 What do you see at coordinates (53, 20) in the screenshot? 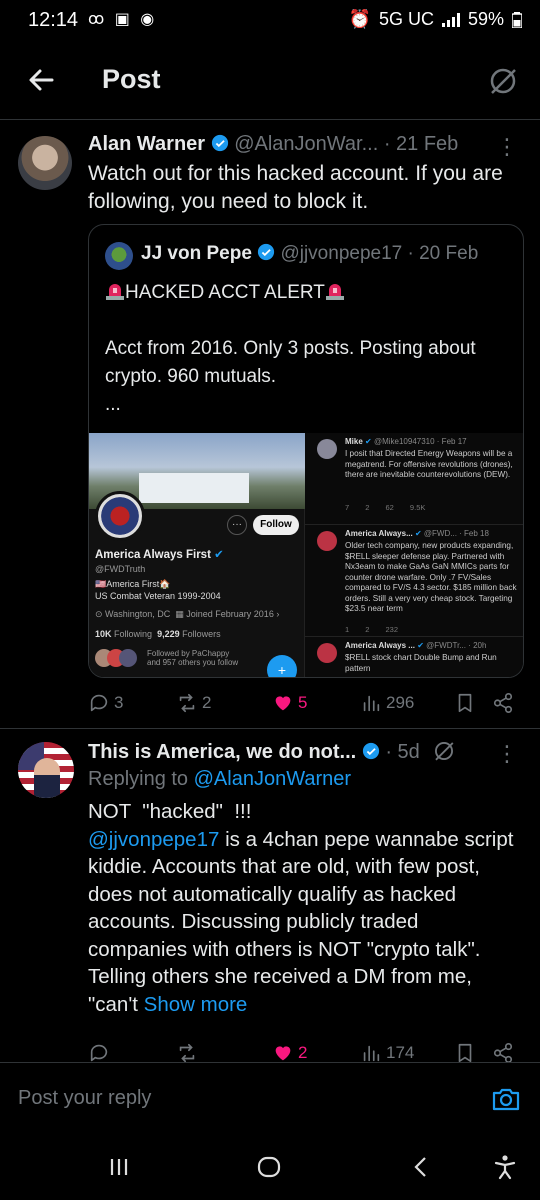
I see `status-time: 12:14` at bounding box center [53, 20].